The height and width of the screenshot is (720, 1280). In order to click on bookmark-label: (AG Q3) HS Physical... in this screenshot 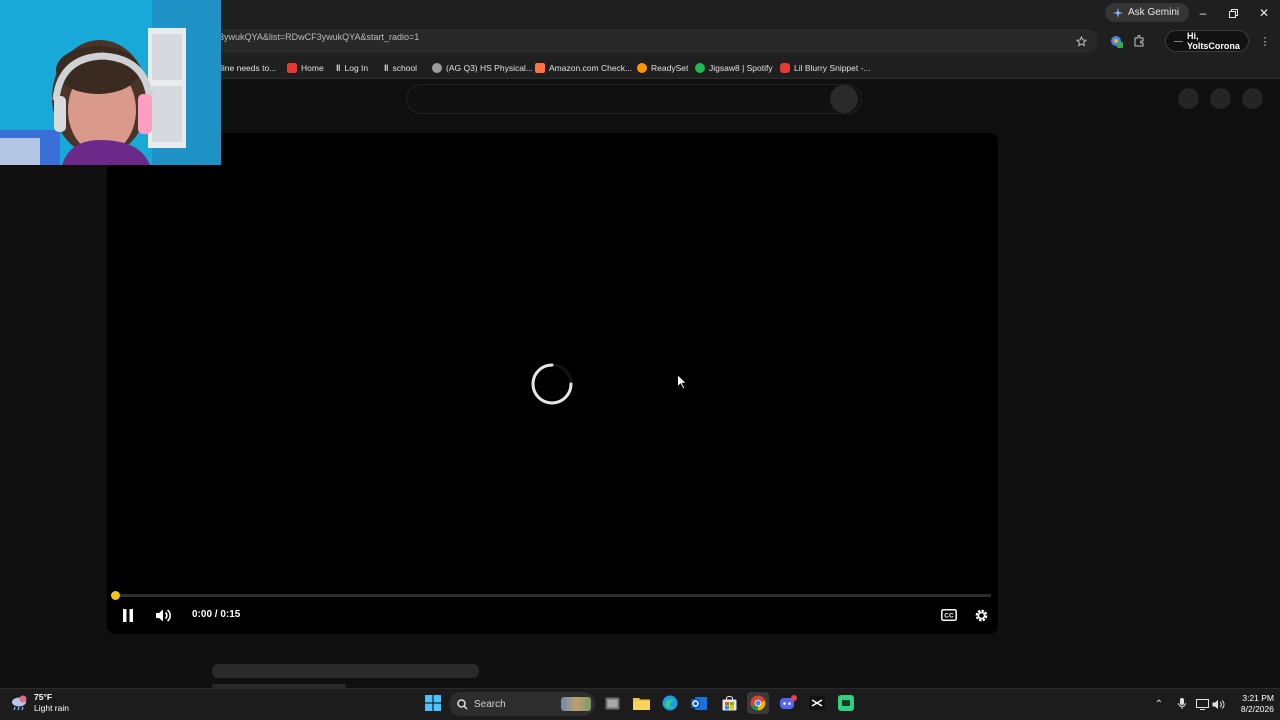, I will do `click(489, 67)`.